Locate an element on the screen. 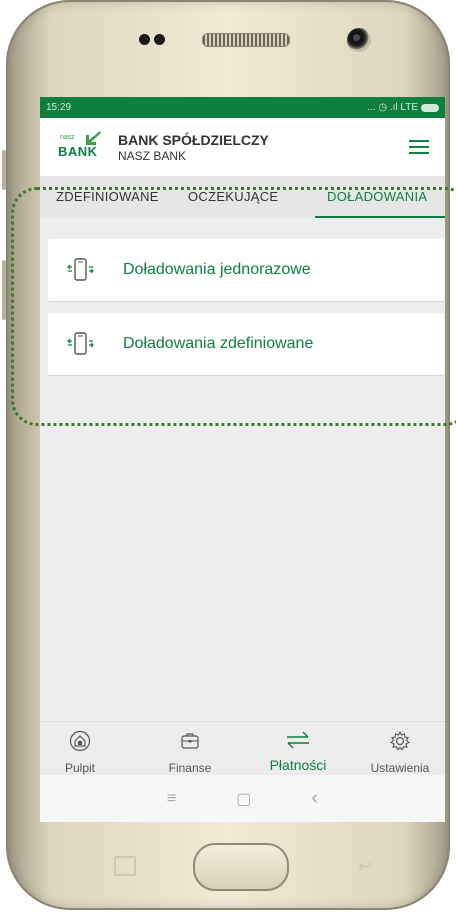 The width and height of the screenshot is (456, 912). bottom-navigation: Pulpit Finanse Płatności Ustawienia is located at coordinates (242, 748).